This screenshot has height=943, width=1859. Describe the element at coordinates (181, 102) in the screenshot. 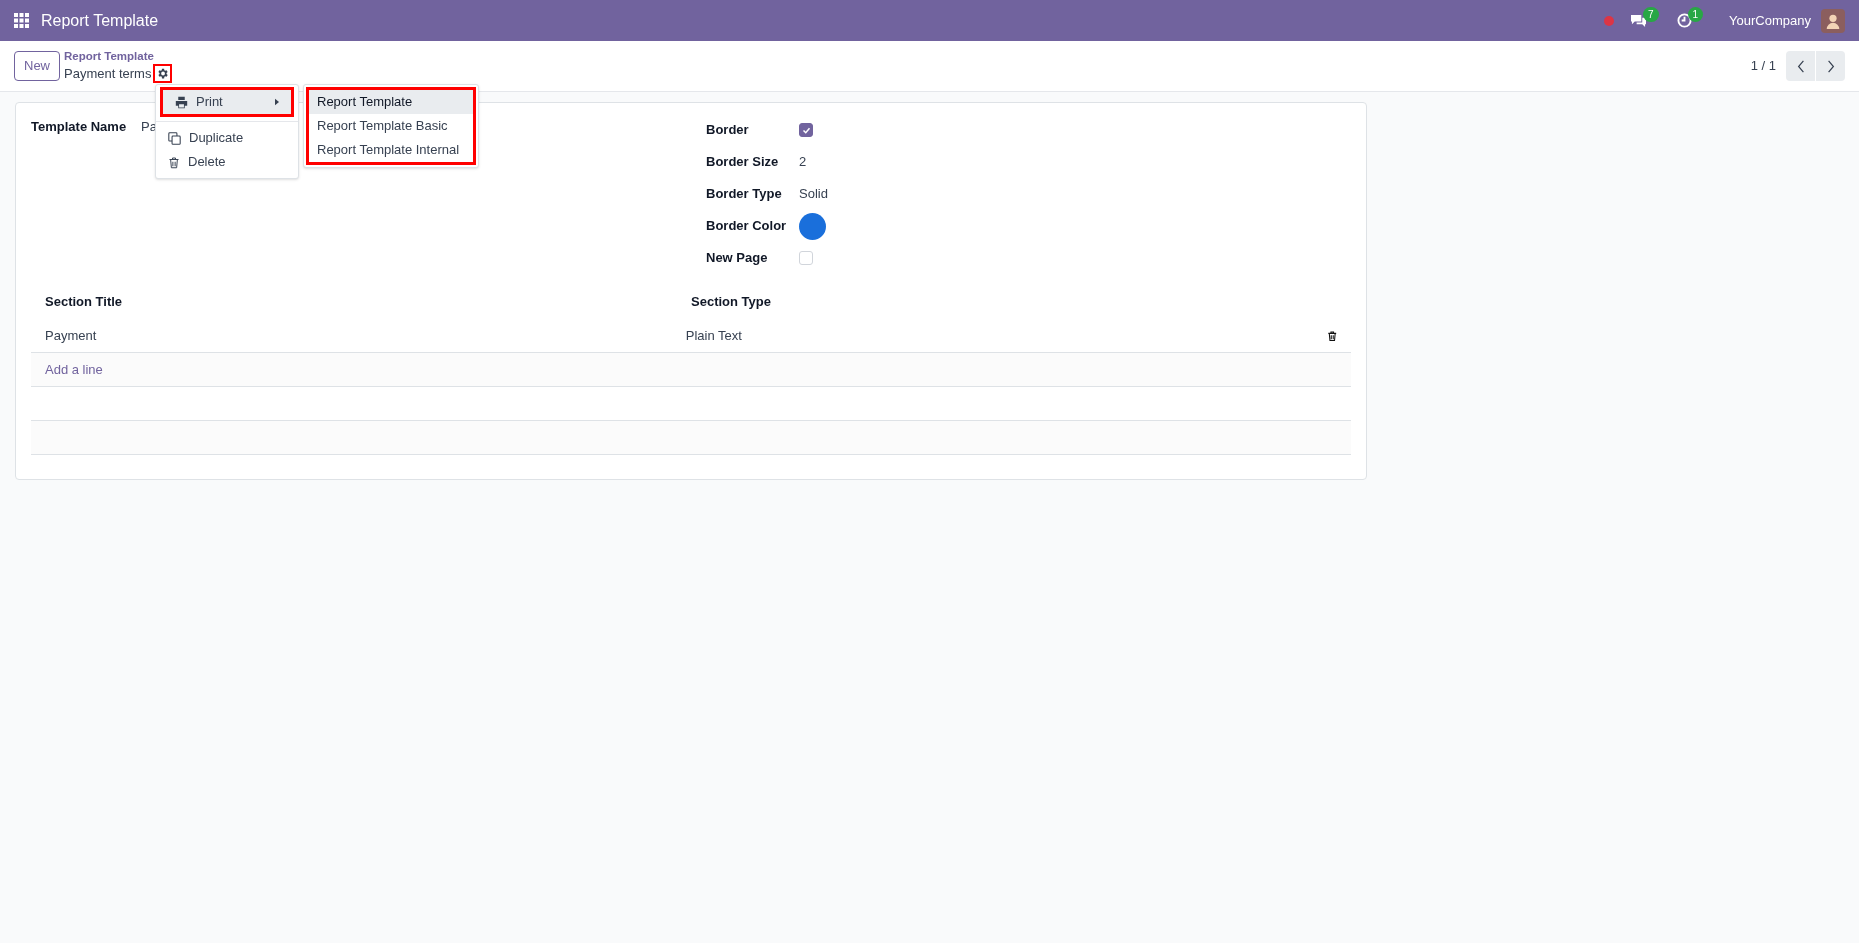

I see `printer-icon` at that location.